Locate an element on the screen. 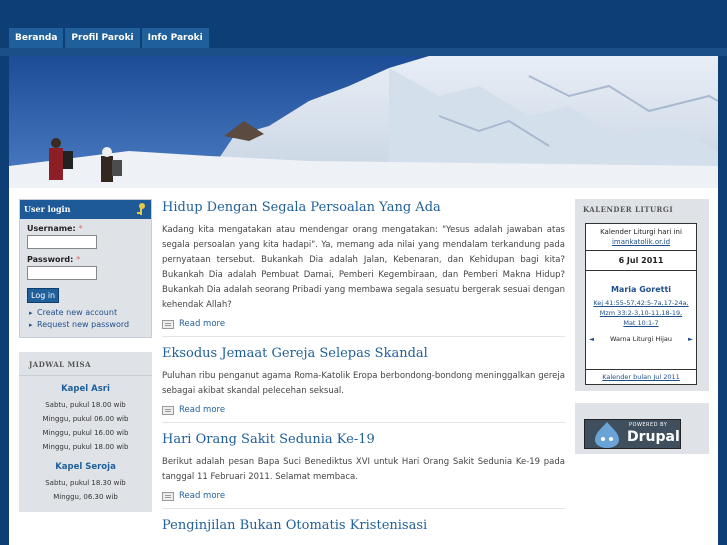 This screenshot has height=545, width=727. header-strip is located at coordinates (363, 52).